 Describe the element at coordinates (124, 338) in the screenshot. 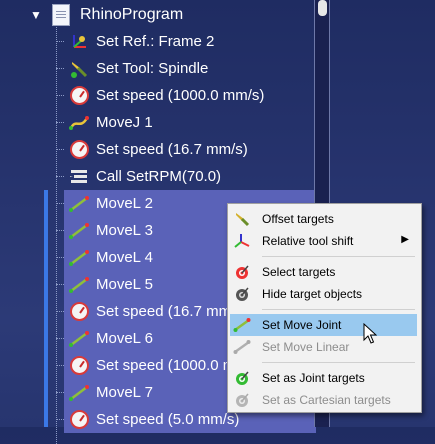

I see `tree-item-label: MoveL 6` at that location.